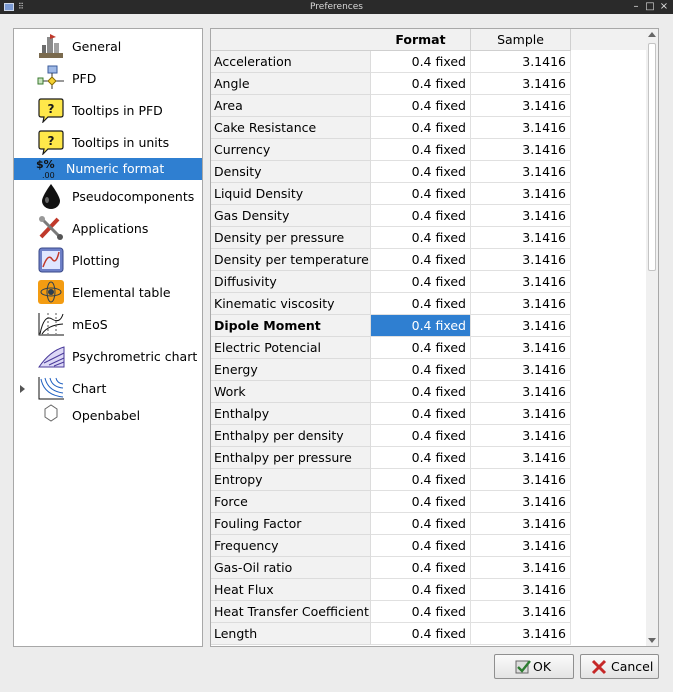 This screenshot has height=692, width=673. Describe the element at coordinates (291, 568) in the screenshot. I see `row-name-cell: Gas-Oil ratio` at that location.